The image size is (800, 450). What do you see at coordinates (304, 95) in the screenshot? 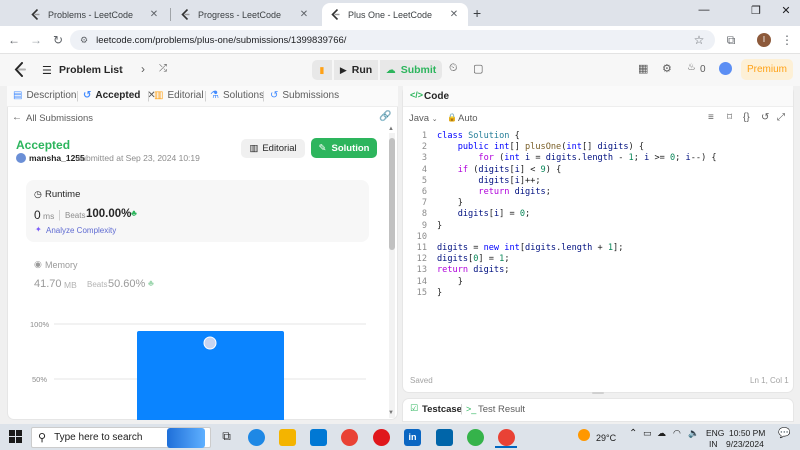
I see `tab-submissions: ↺ Submissions` at bounding box center [304, 95].